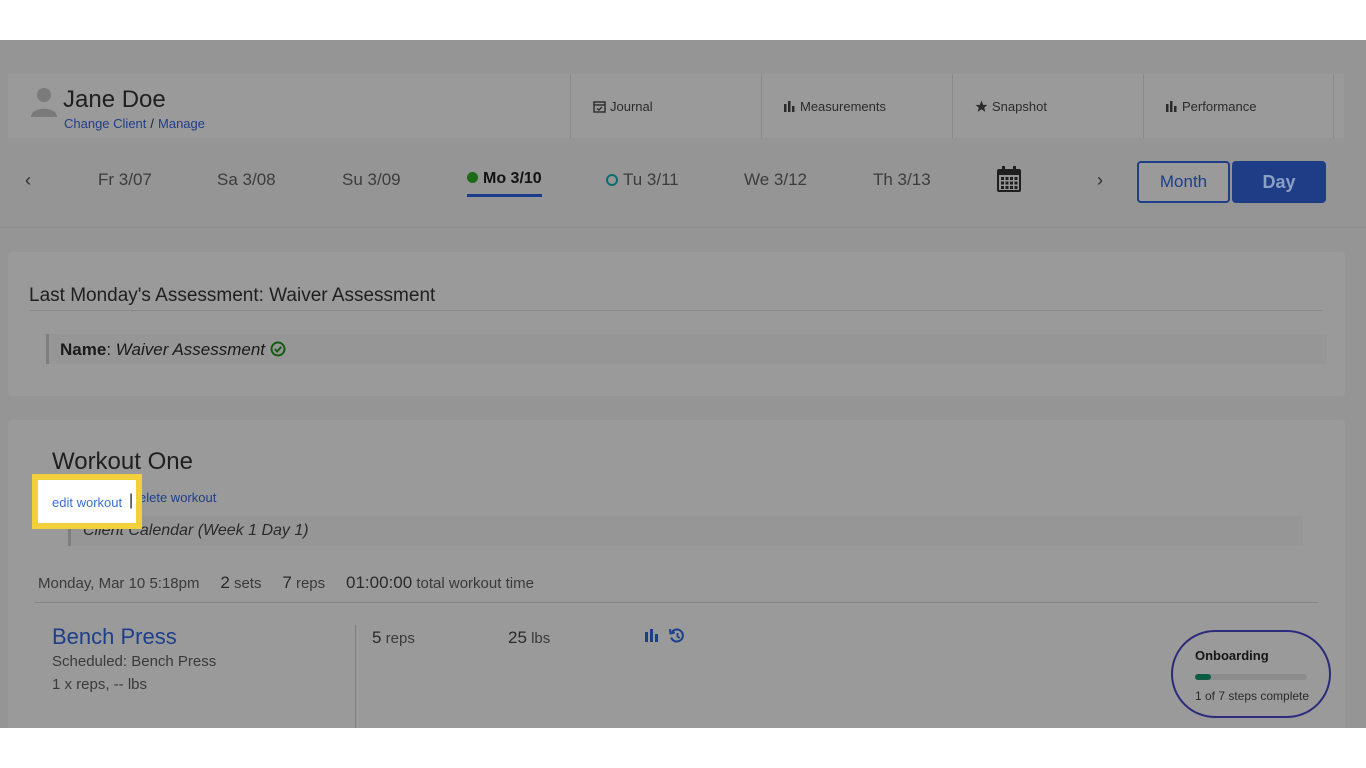 This screenshot has height=768, width=1366. Describe the element at coordinates (225, 582) in the screenshot. I see `sets-count: 2` at that location.